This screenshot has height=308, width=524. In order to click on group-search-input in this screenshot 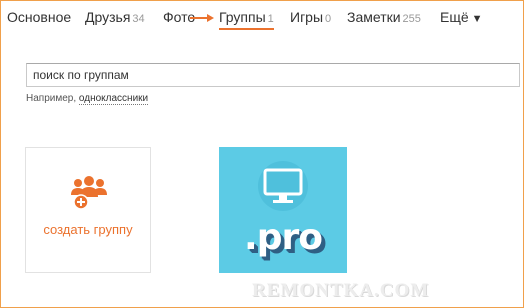, I will do `click(273, 75)`.